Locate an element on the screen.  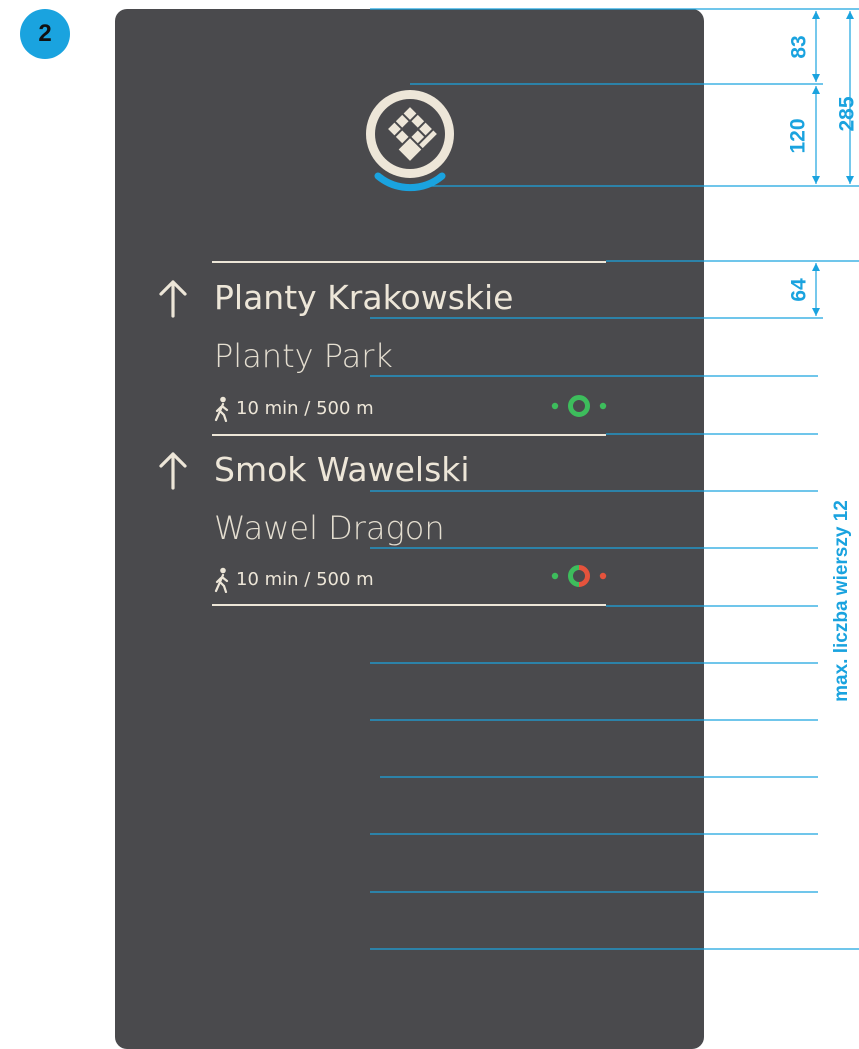
green-circle-route-icon is located at coordinates (579, 406).